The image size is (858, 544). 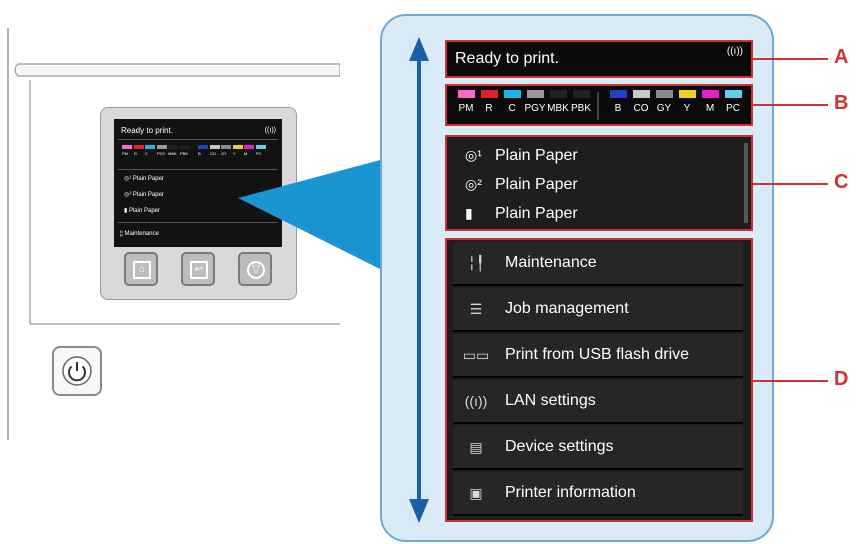 I want to click on mini-ink-label: PBK, so click(x=184, y=153).